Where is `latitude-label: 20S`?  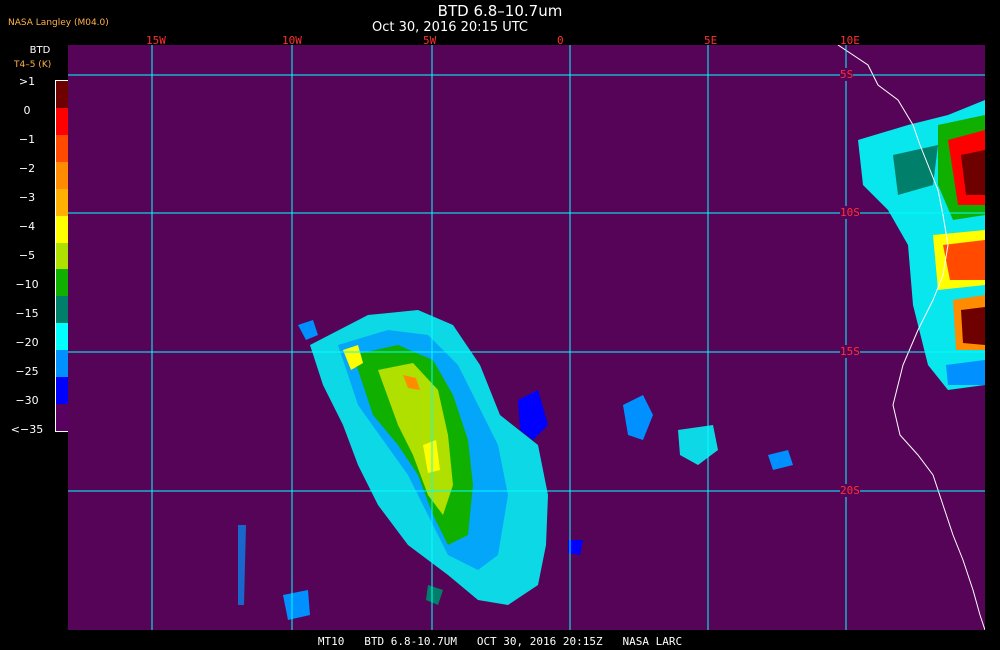
latitude-label: 20S is located at coordinates (850, 490).